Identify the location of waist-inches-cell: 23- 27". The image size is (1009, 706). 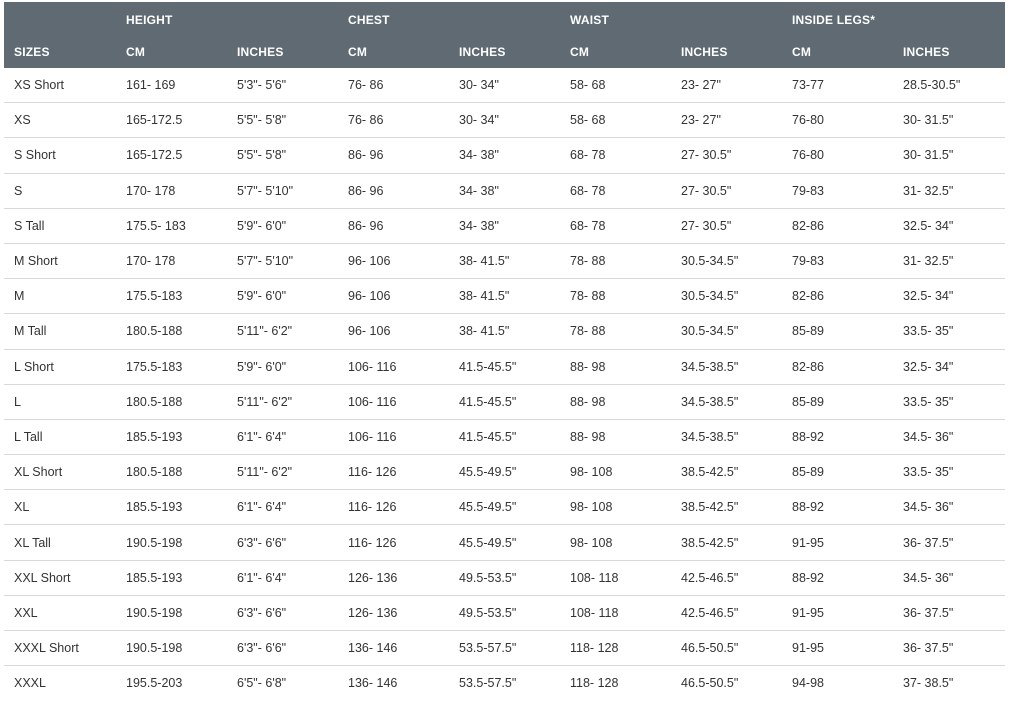
(726, 86).